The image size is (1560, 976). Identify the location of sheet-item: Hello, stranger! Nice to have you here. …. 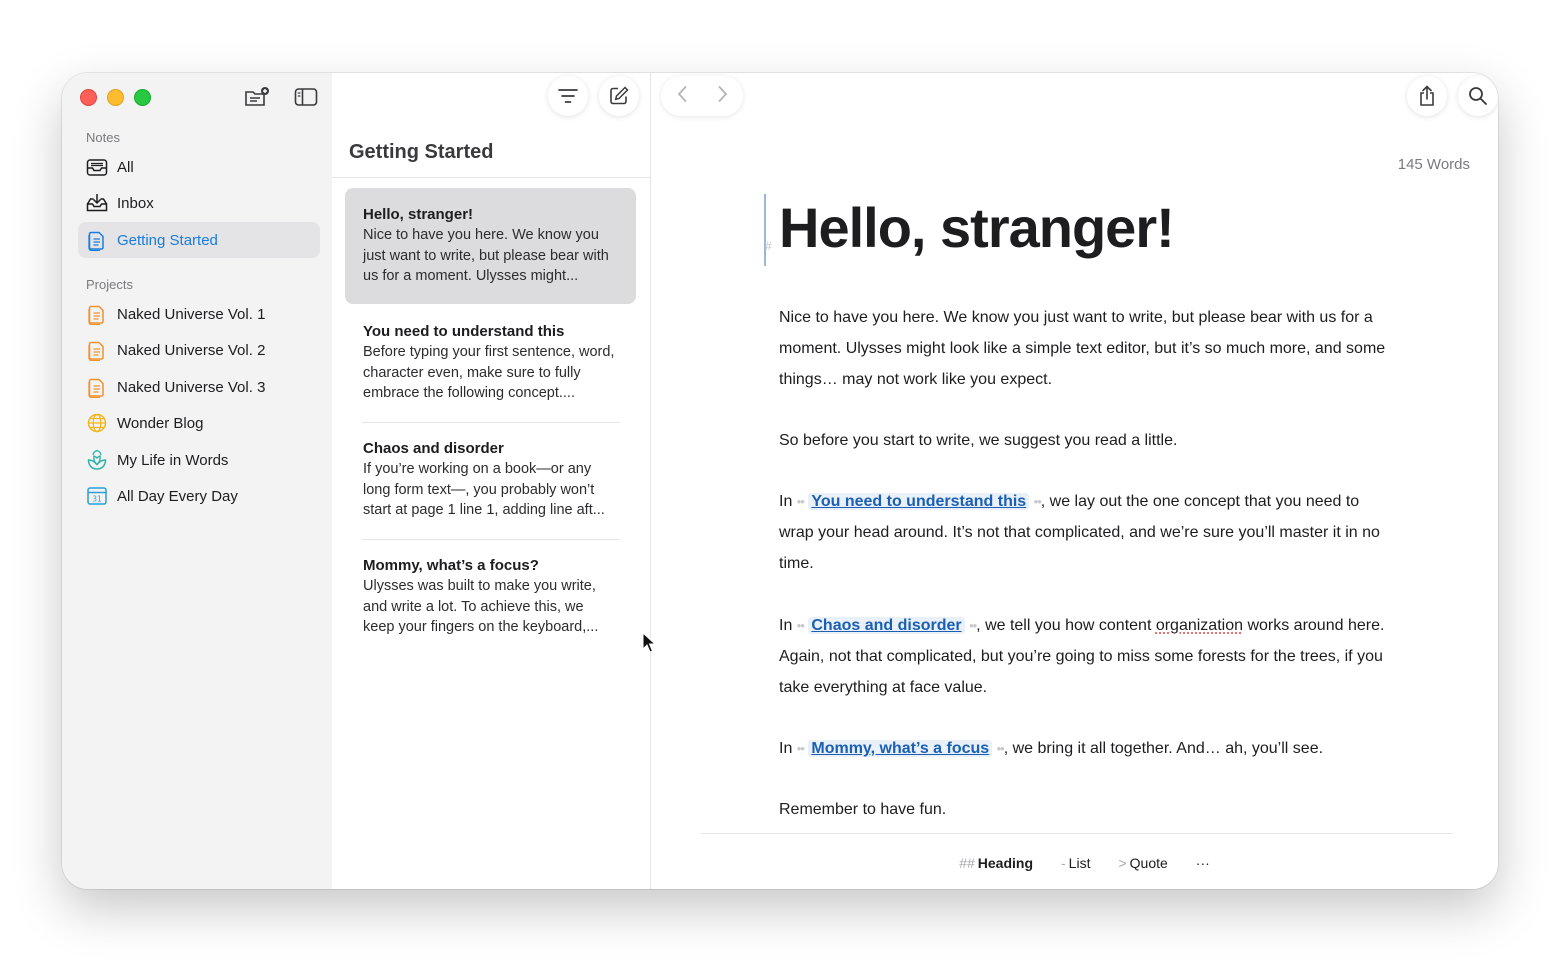
(490, 246).